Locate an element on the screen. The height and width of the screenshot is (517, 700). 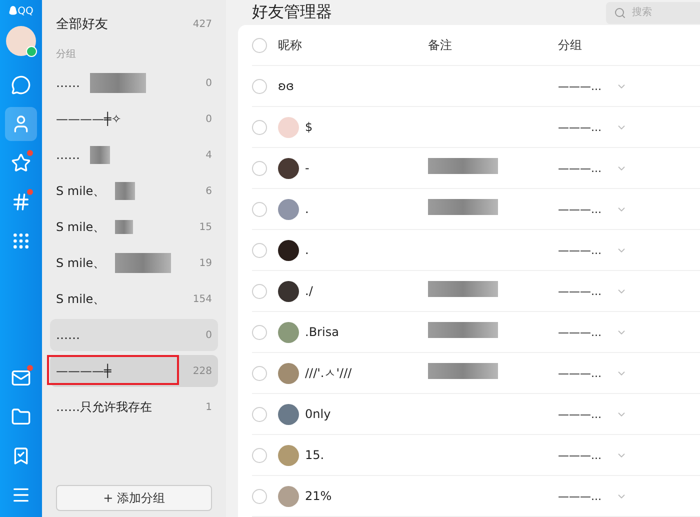
group-item: ……只允许我存在 1 is located at coordinates (134, 407).